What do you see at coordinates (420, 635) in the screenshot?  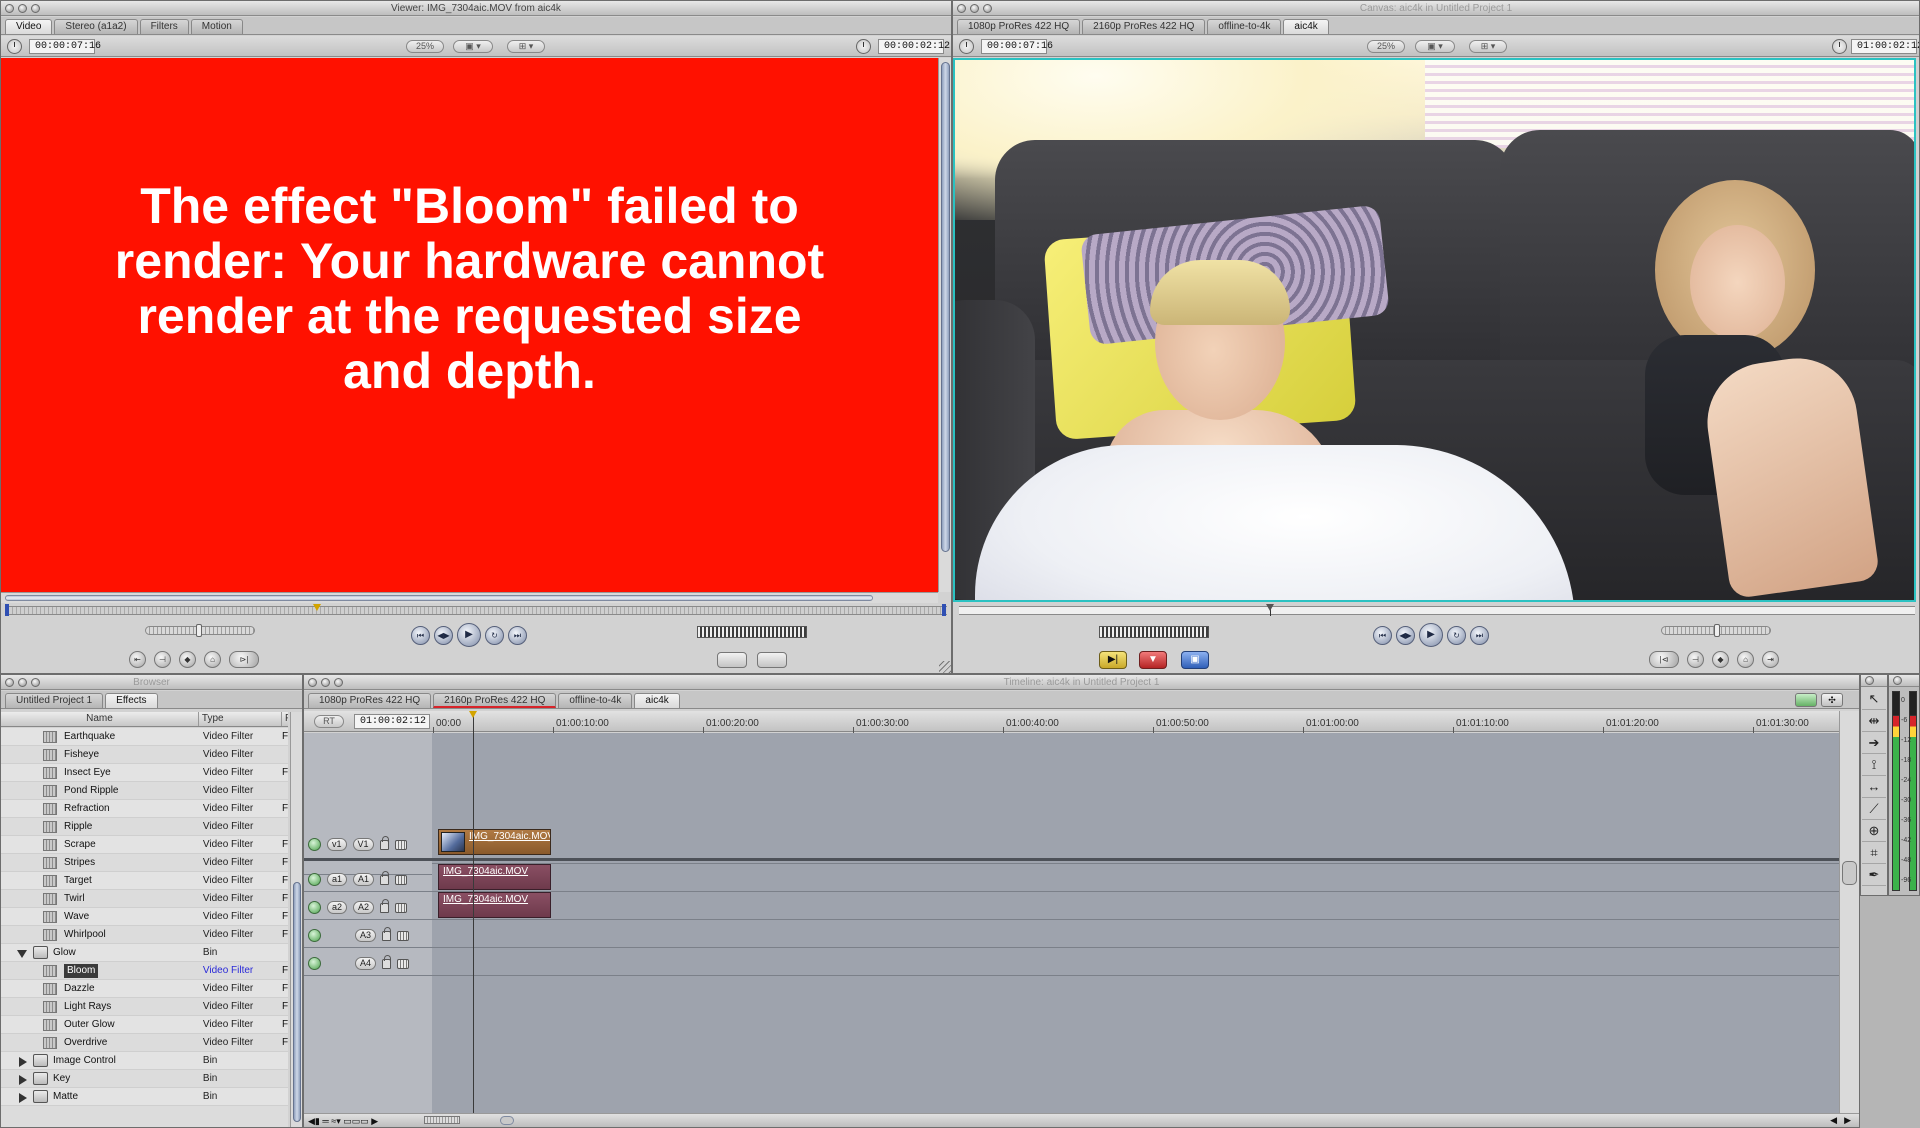 I see `go-to-in-button: ⏮` at bounding box center [420, 635].